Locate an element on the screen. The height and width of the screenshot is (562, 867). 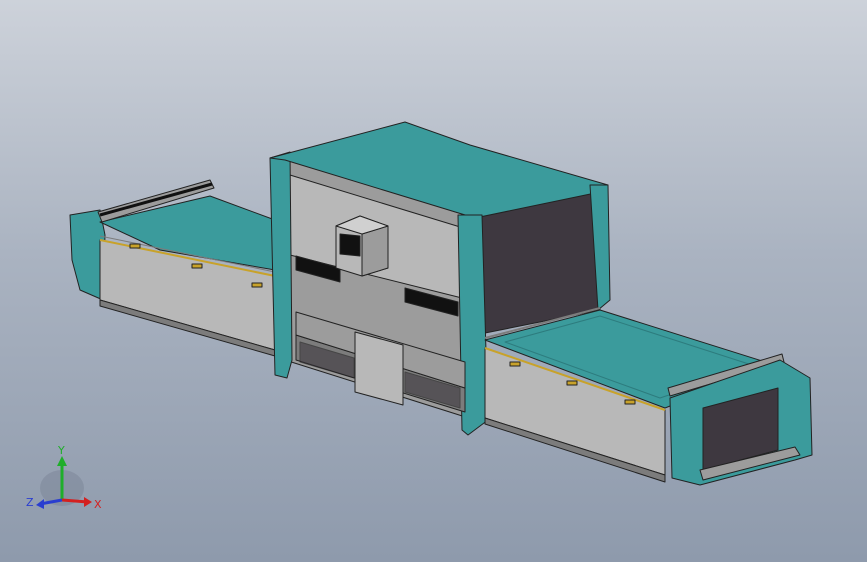
coordinate-triad: Y X Z is located at coordinates (64, 477).